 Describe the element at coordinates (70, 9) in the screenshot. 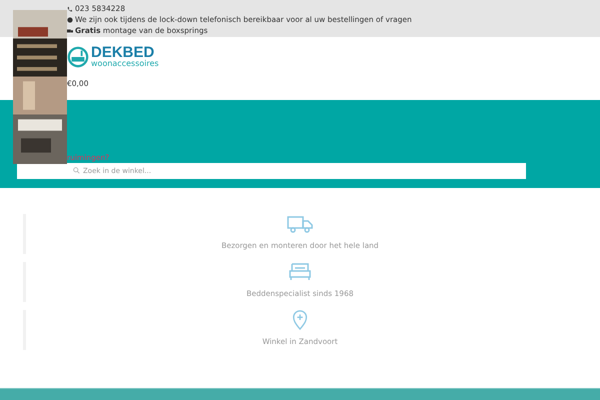

I see `phone-icon` at that location.